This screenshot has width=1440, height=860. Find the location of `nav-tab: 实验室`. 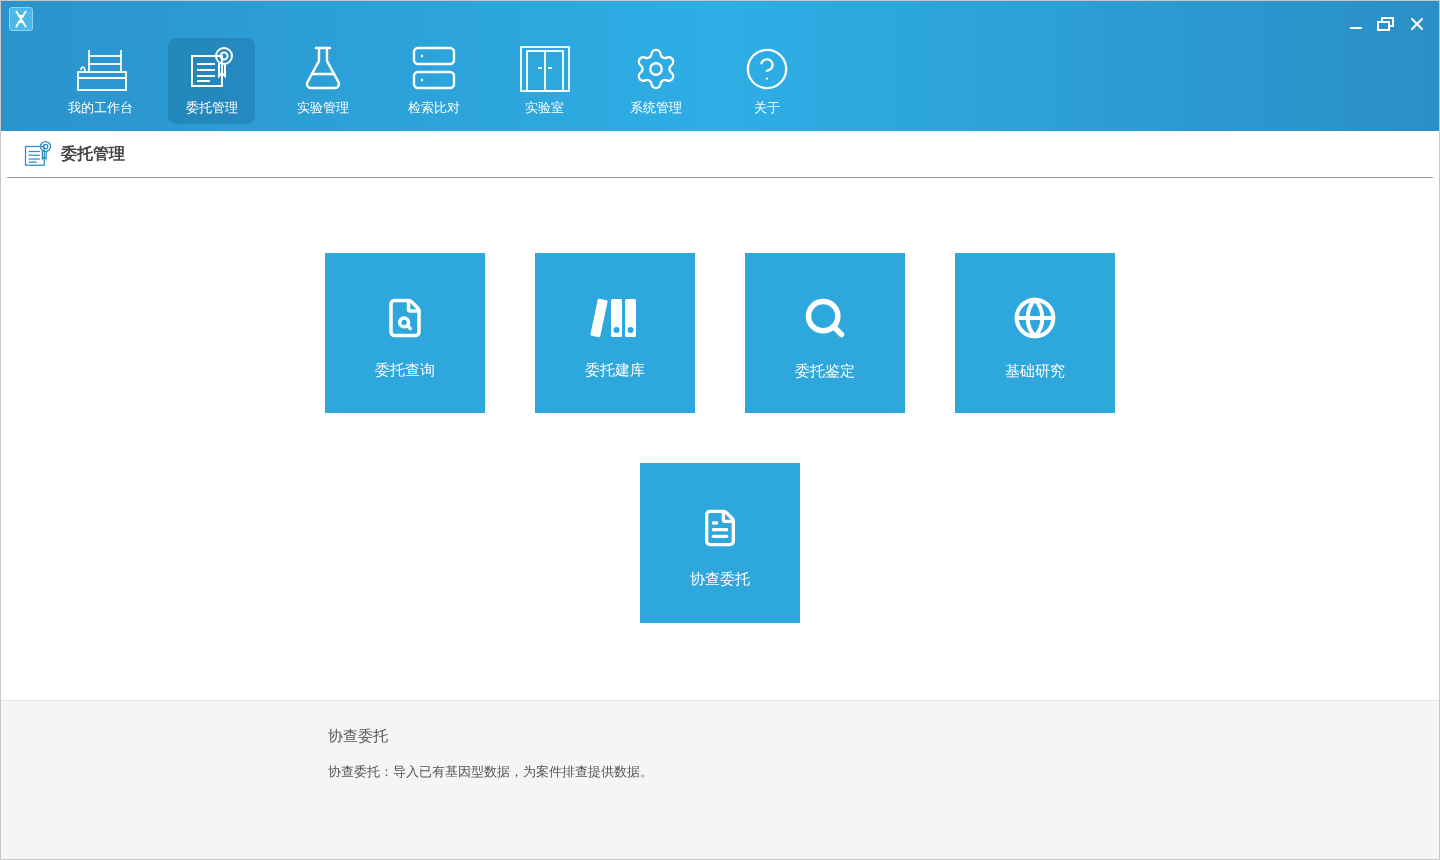

nav-tab: 实验室 is located at coordinates (544, 81).